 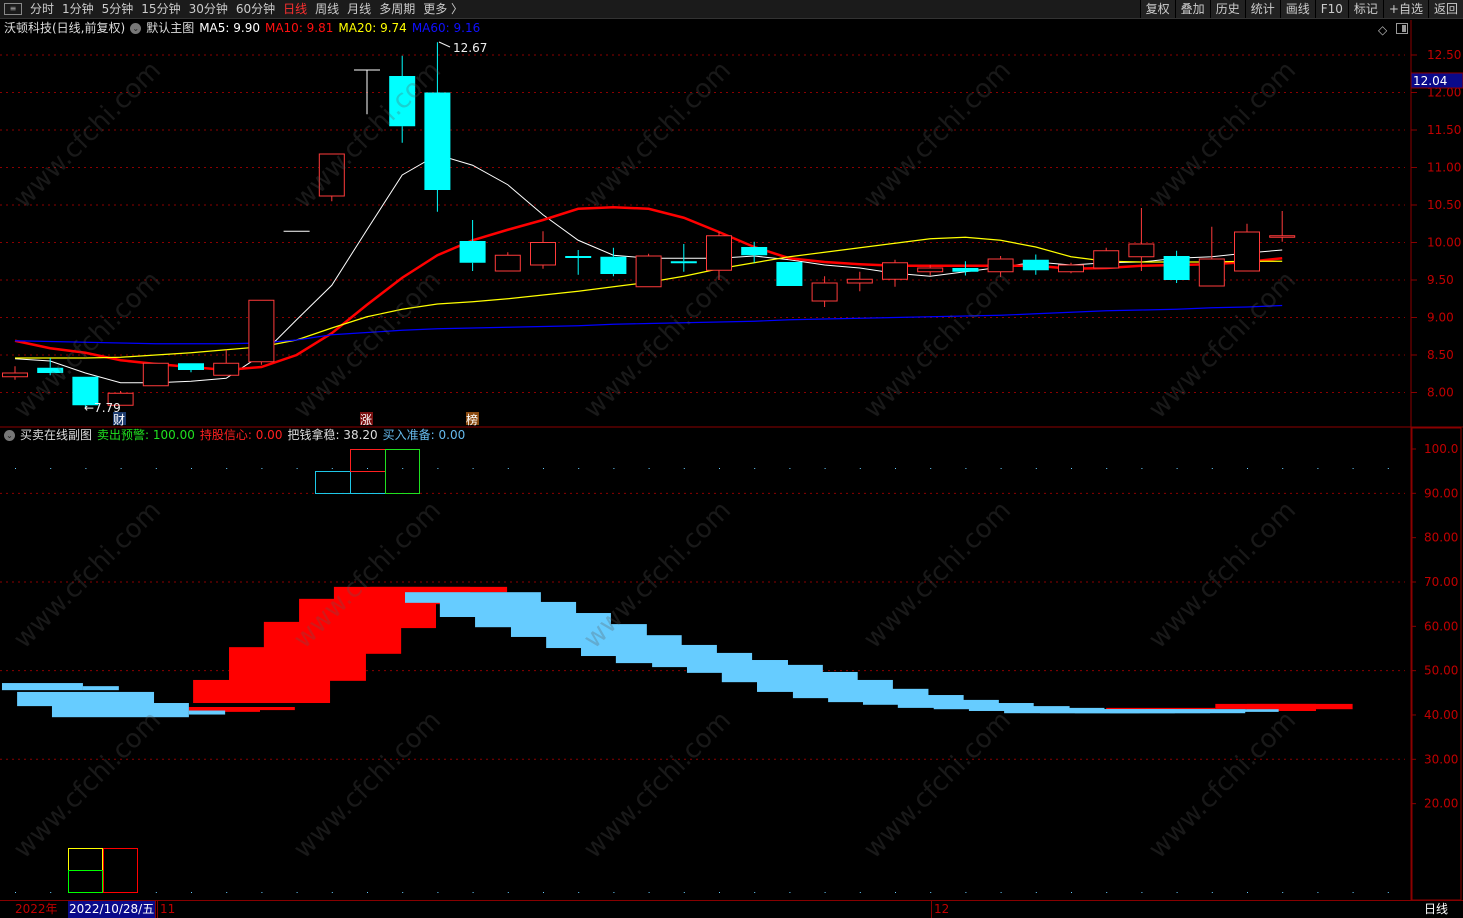 What do you see at coordinates (1441, 759) in the screenshot?
I see `sub-tick-label: 30.00` at bounding box center [1441, 759].